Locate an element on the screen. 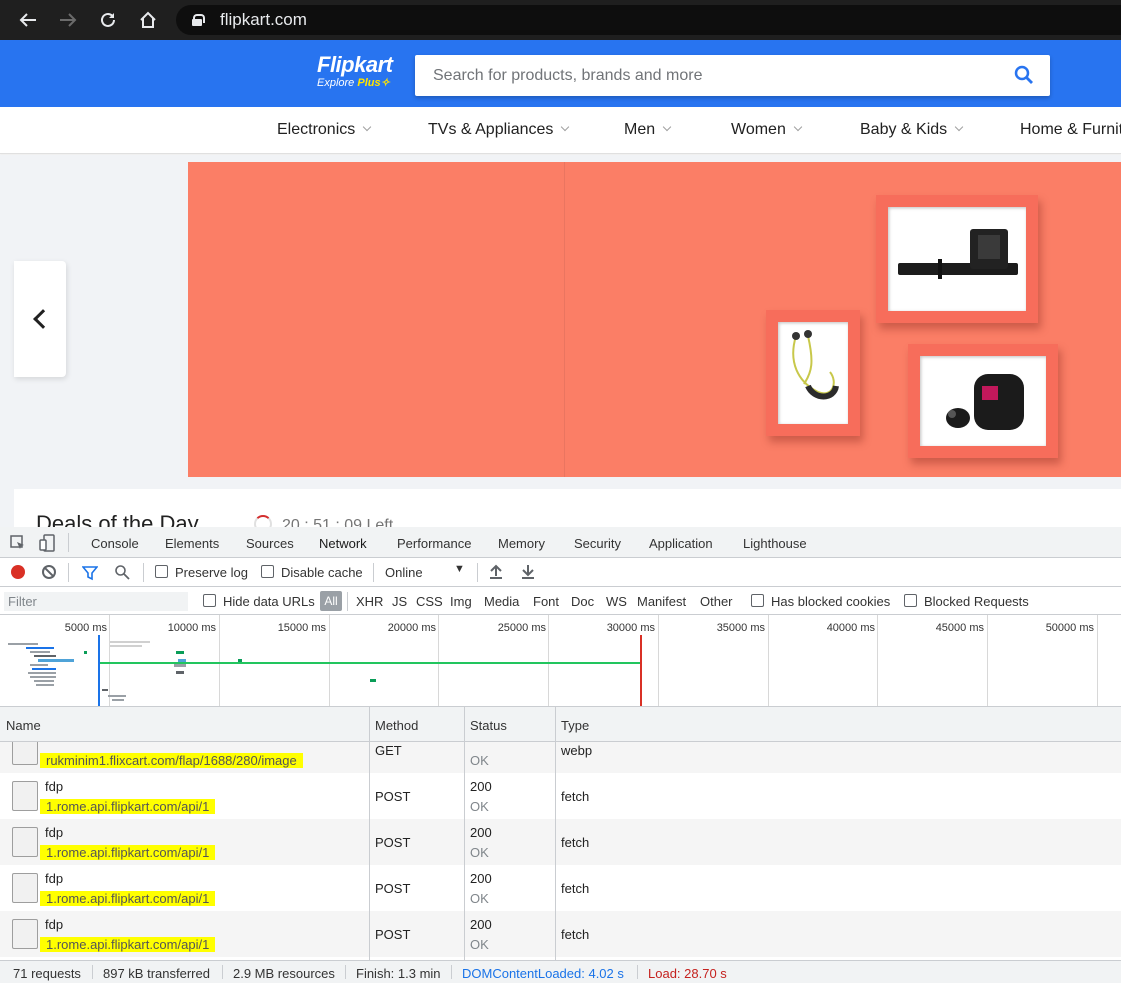 The width and height of the screenshot is (1121, 983). column-status: Status is located at coordinates (488, 725).